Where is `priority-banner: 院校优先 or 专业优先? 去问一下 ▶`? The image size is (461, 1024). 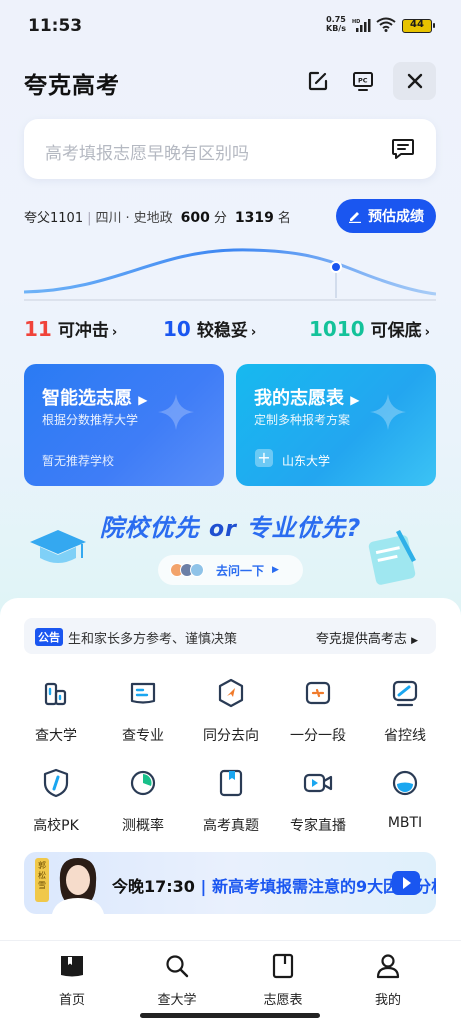
priority-banner: 院校优先 or 专业优先? 去问一下 ▶ is located at coordinates (230, 549).